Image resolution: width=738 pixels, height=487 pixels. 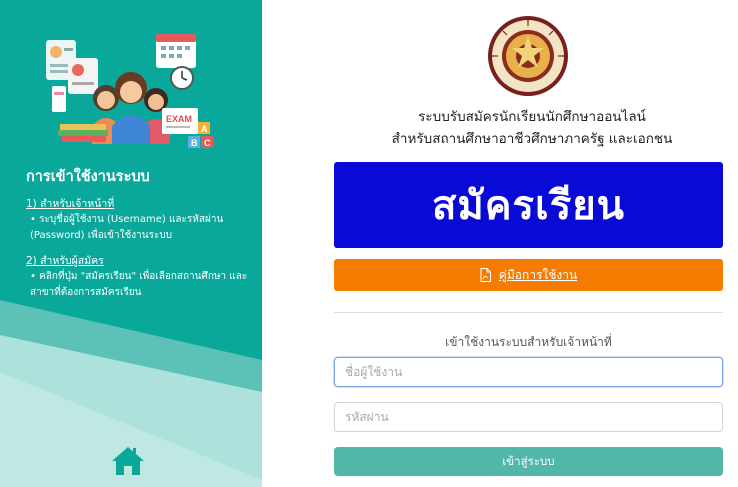 I want to click on system-title-line1: ระบบรับสมัครนักเรียนนักศึกษาออนไลน์, so click(x=532, y=117).